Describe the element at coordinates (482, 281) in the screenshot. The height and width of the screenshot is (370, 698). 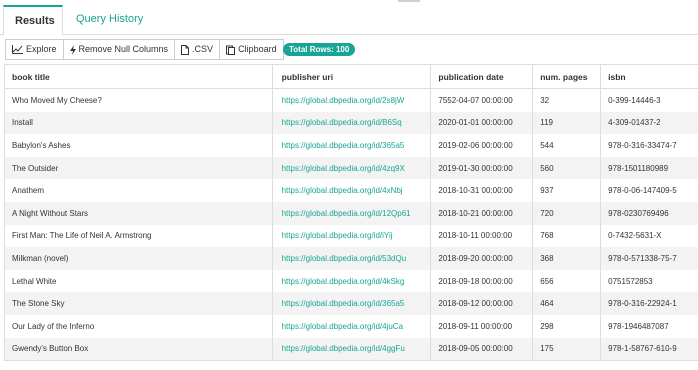
I see `publication-date-cell: 2018-09-18 00:00:00` at that location.